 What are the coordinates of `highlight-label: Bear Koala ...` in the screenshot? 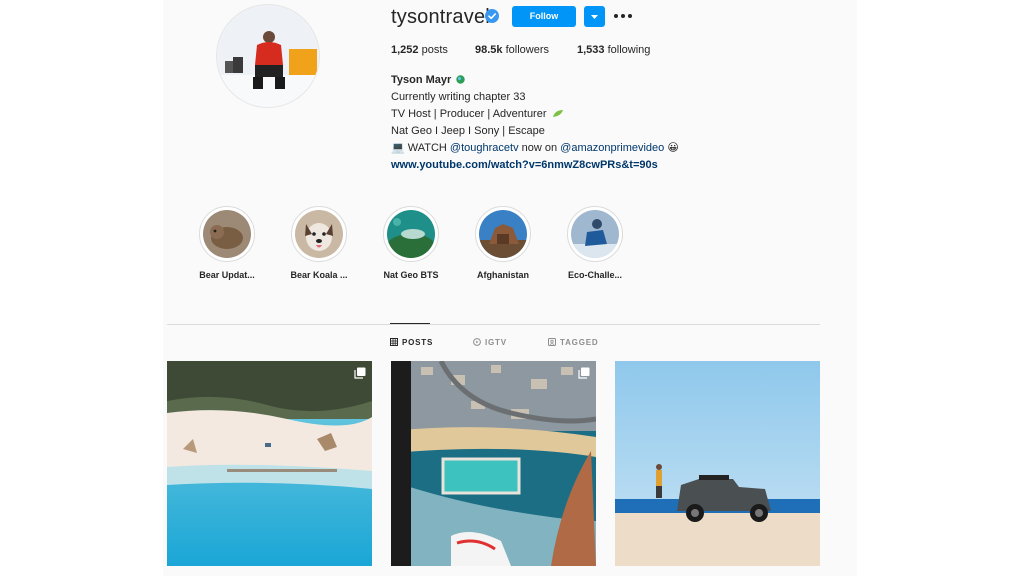 It's located at (319, 275).